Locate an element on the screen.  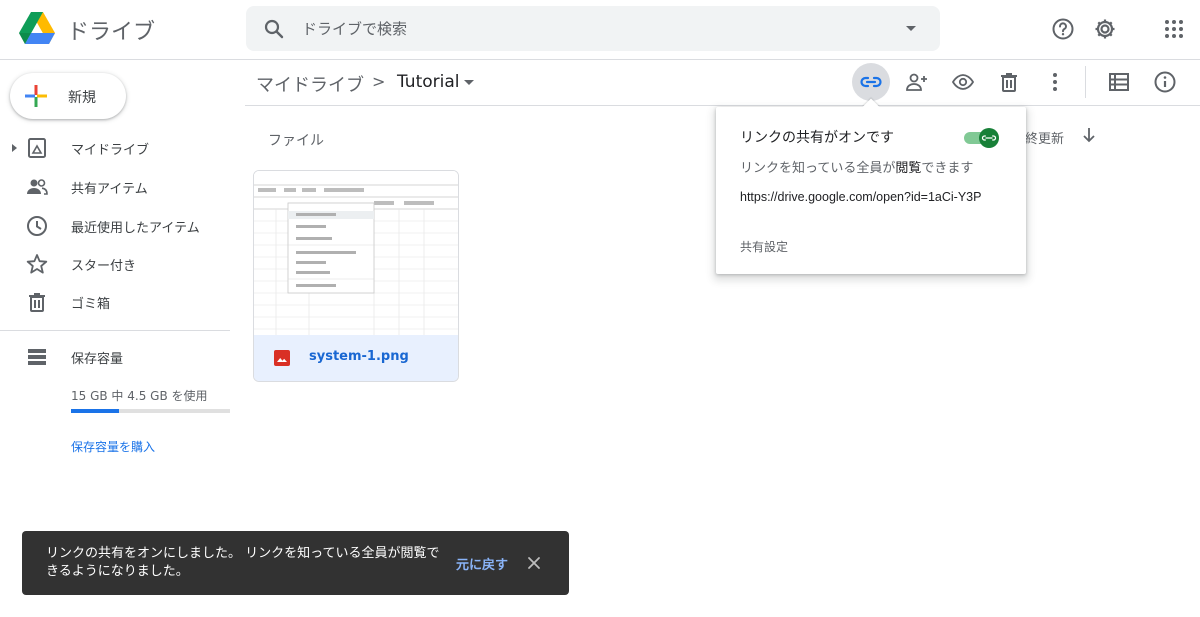
buy-storage-link: 保存容量を購入 is located at coordinates (113, 446).